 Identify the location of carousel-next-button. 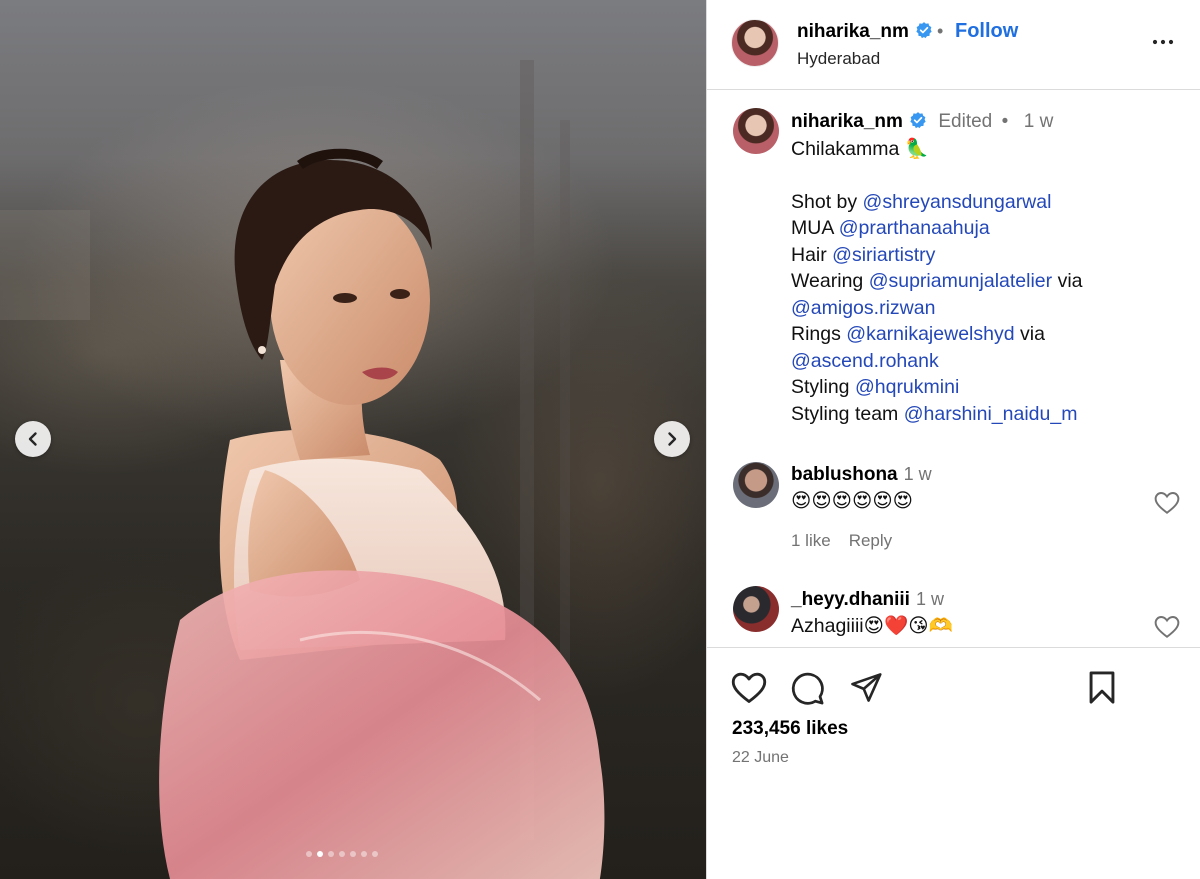
(672, 439).